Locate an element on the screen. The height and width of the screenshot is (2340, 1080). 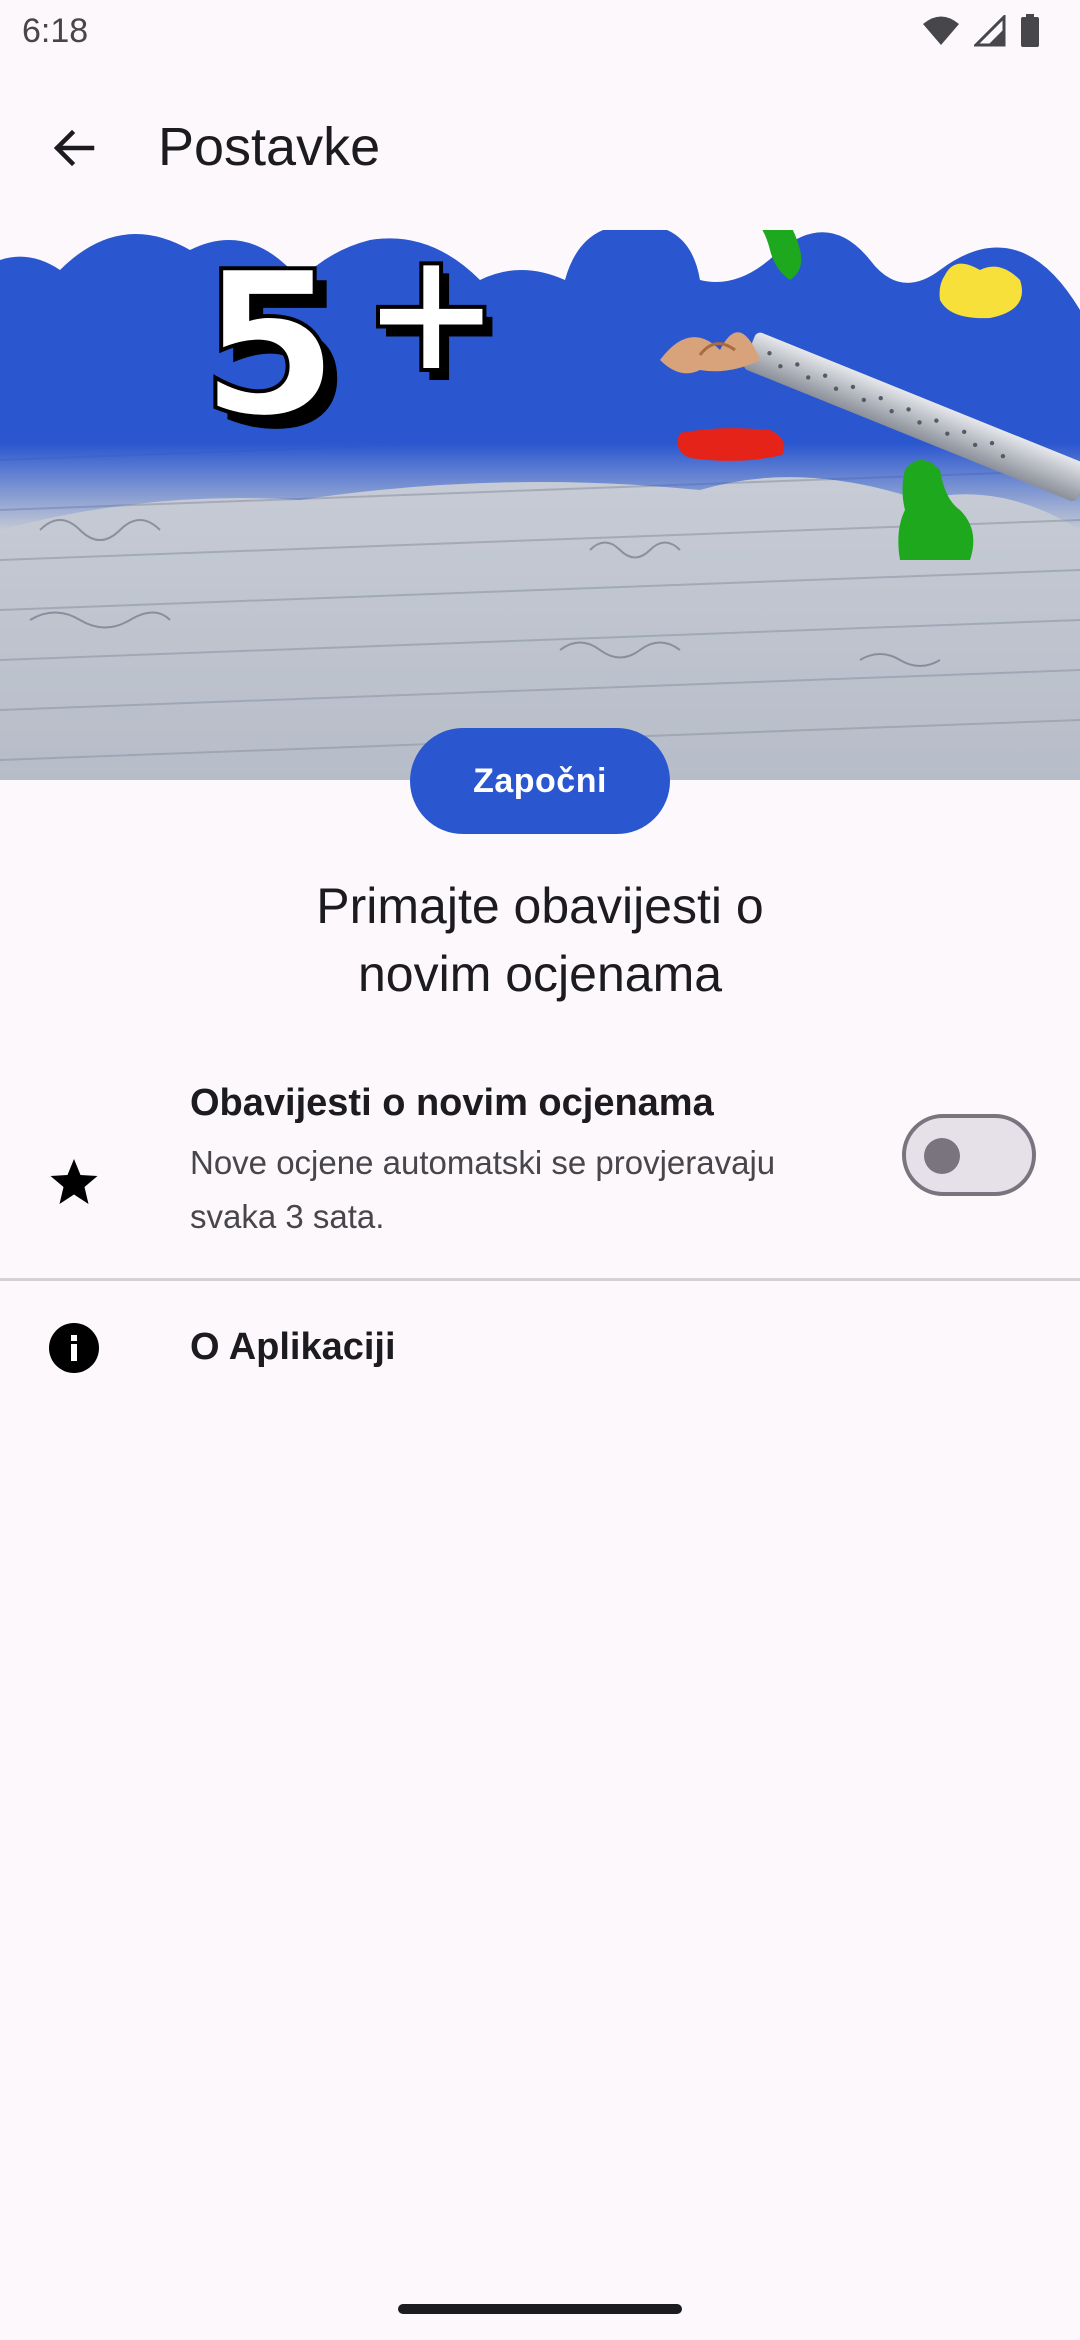
start-button: Započni is located at coordinates (540, 781).